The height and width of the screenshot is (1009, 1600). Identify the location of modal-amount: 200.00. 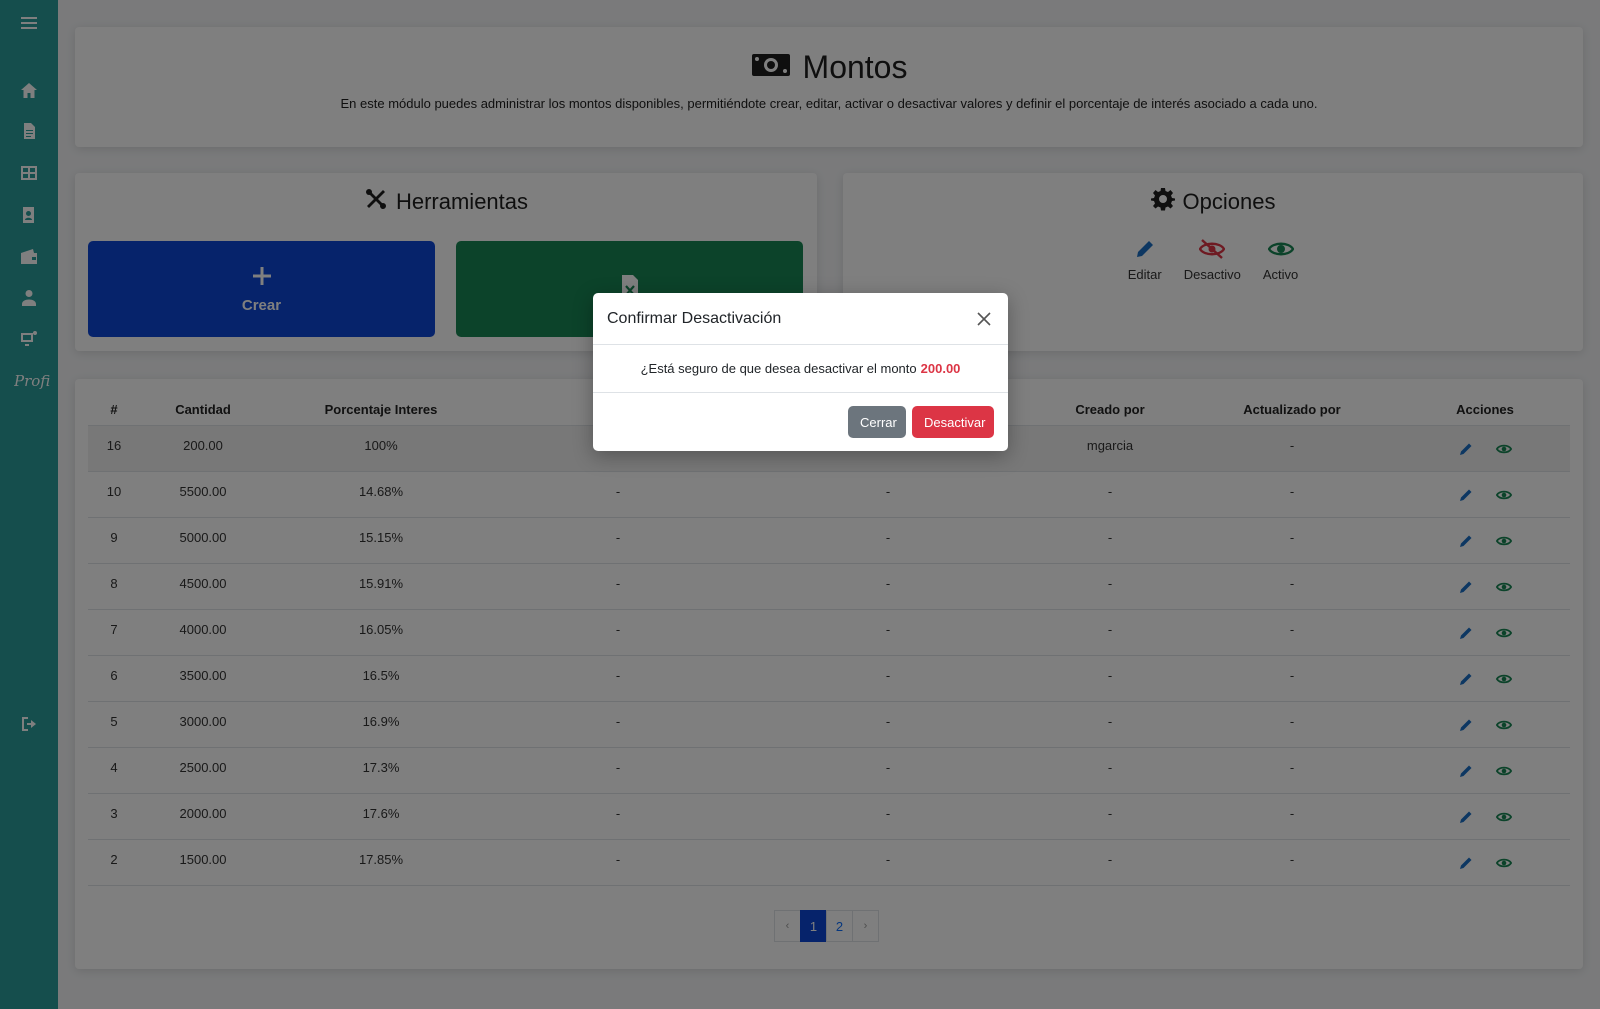
(940, 368).